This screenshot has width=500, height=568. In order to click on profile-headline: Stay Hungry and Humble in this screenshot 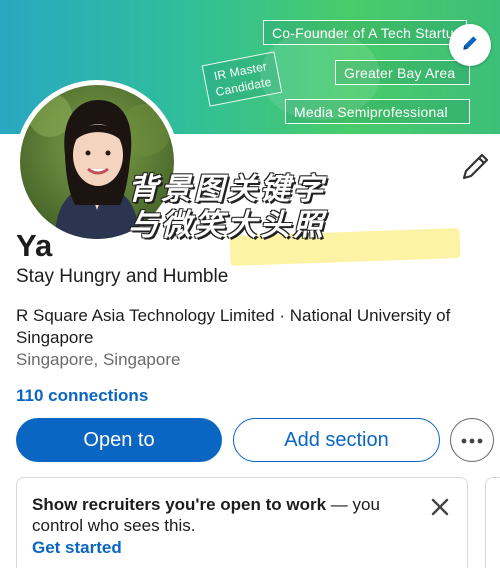, I will do `click(122, 276)`.